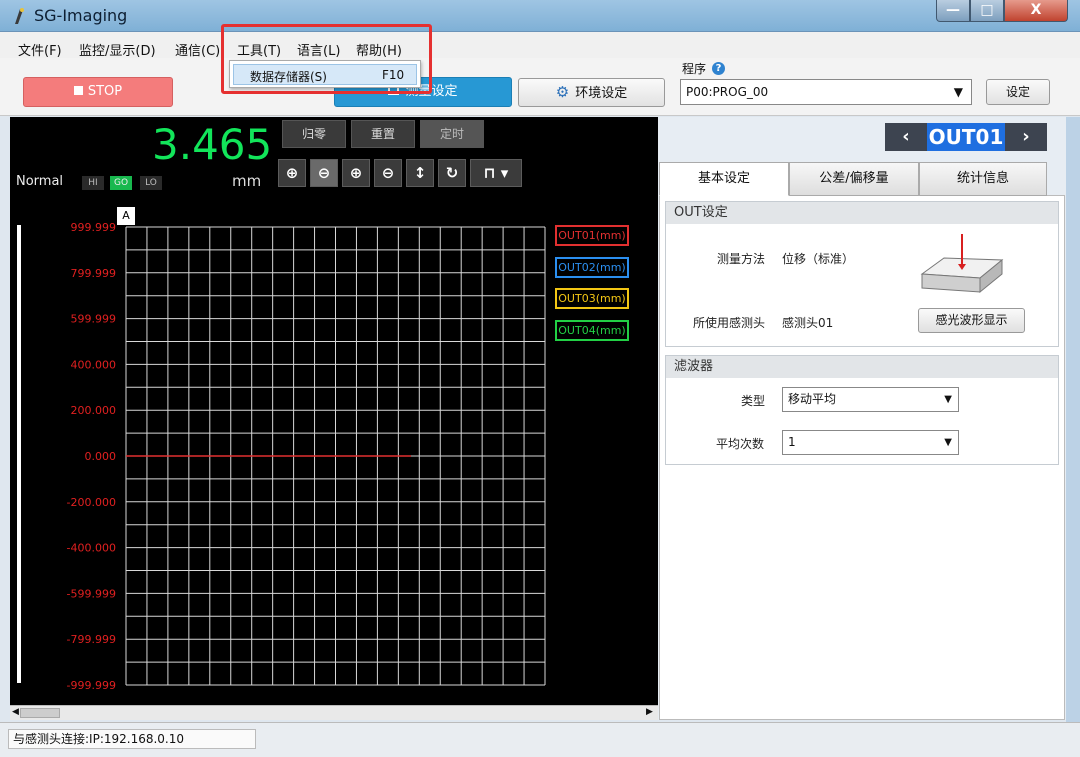 The height and width of the screenshot is (757, 1080). What do you see at coordinates (753, 401) in the screenshot?
I see `filter-type-label: 类型` at bounding box center [753, 401].